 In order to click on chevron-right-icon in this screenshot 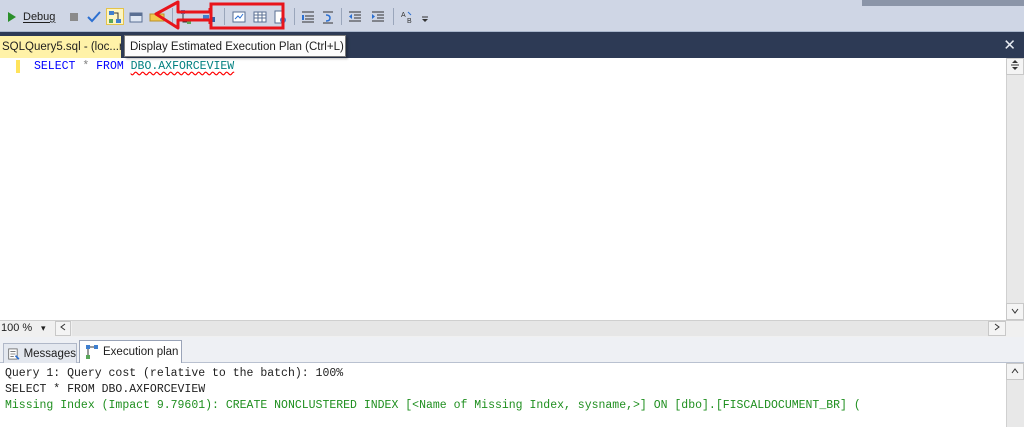, I will do `click(997, 327)`.